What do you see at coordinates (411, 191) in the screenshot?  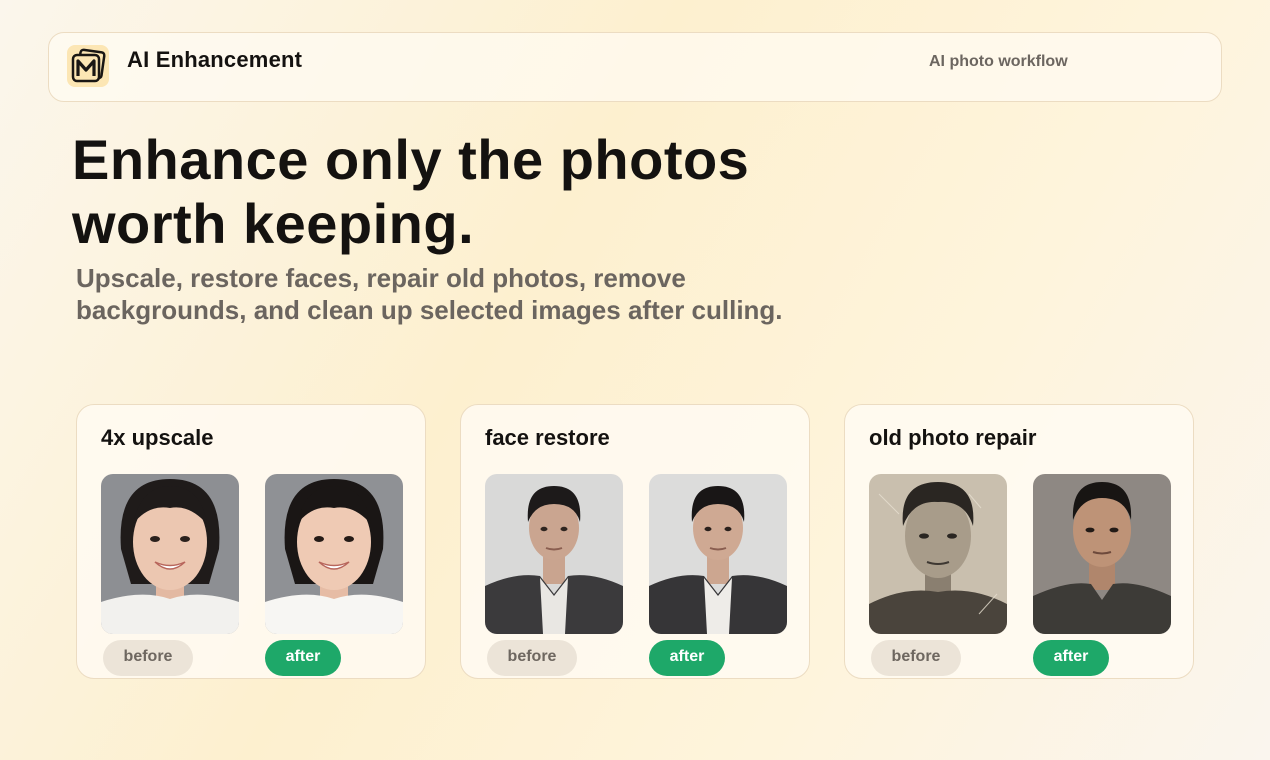 I see `hero-title: Enhance only the photos worth keeping.` at bounding box center [411, 191].